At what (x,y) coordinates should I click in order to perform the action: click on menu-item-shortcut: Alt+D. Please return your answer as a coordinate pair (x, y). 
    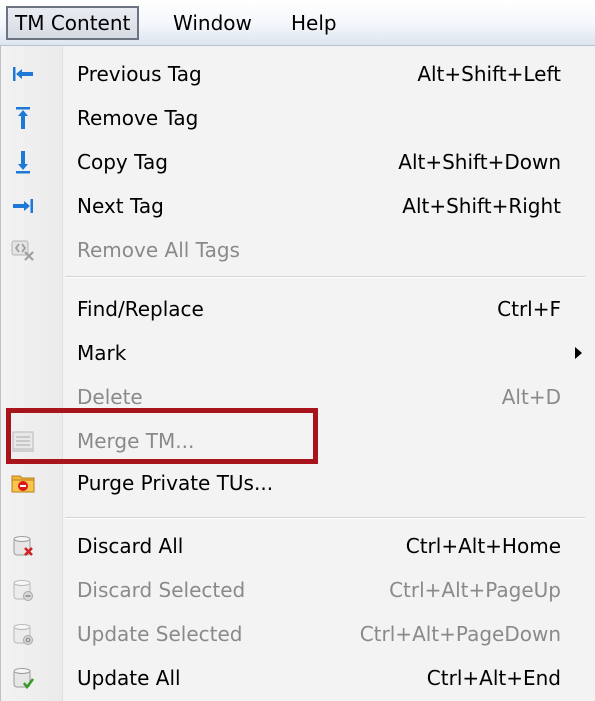
    Looking at the image, I should click on (531, 397).